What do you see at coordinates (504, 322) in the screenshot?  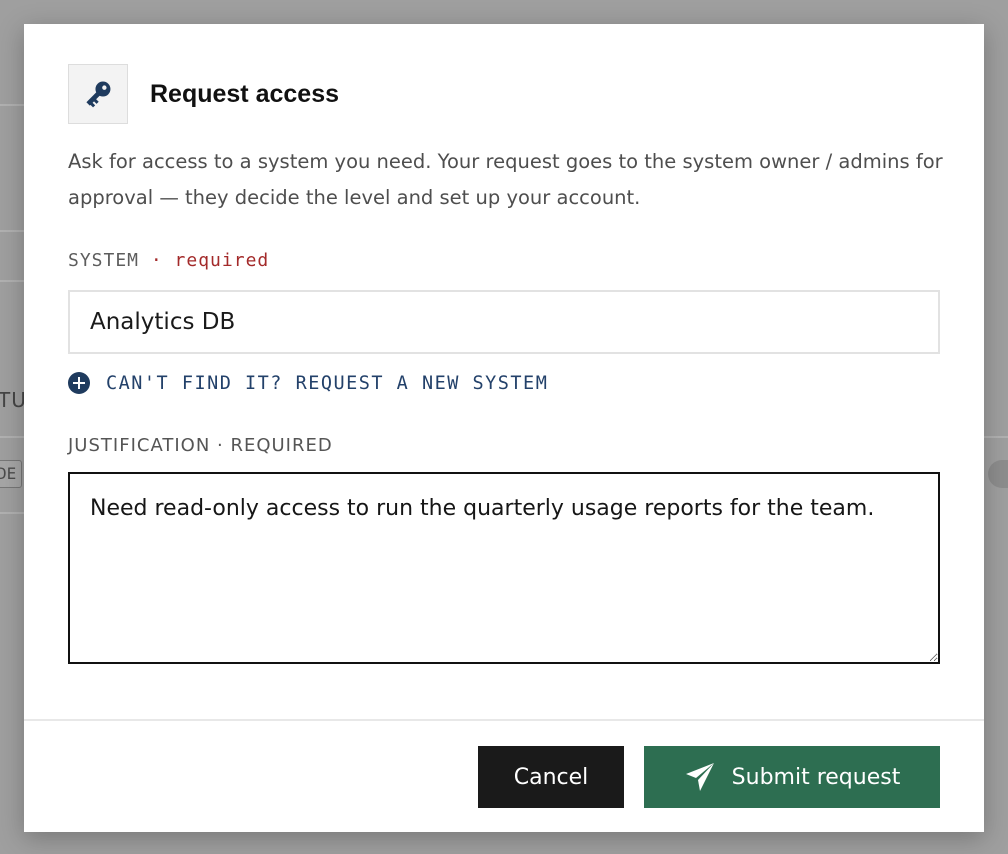 I see `system-input` at bounding box center [504, 322].